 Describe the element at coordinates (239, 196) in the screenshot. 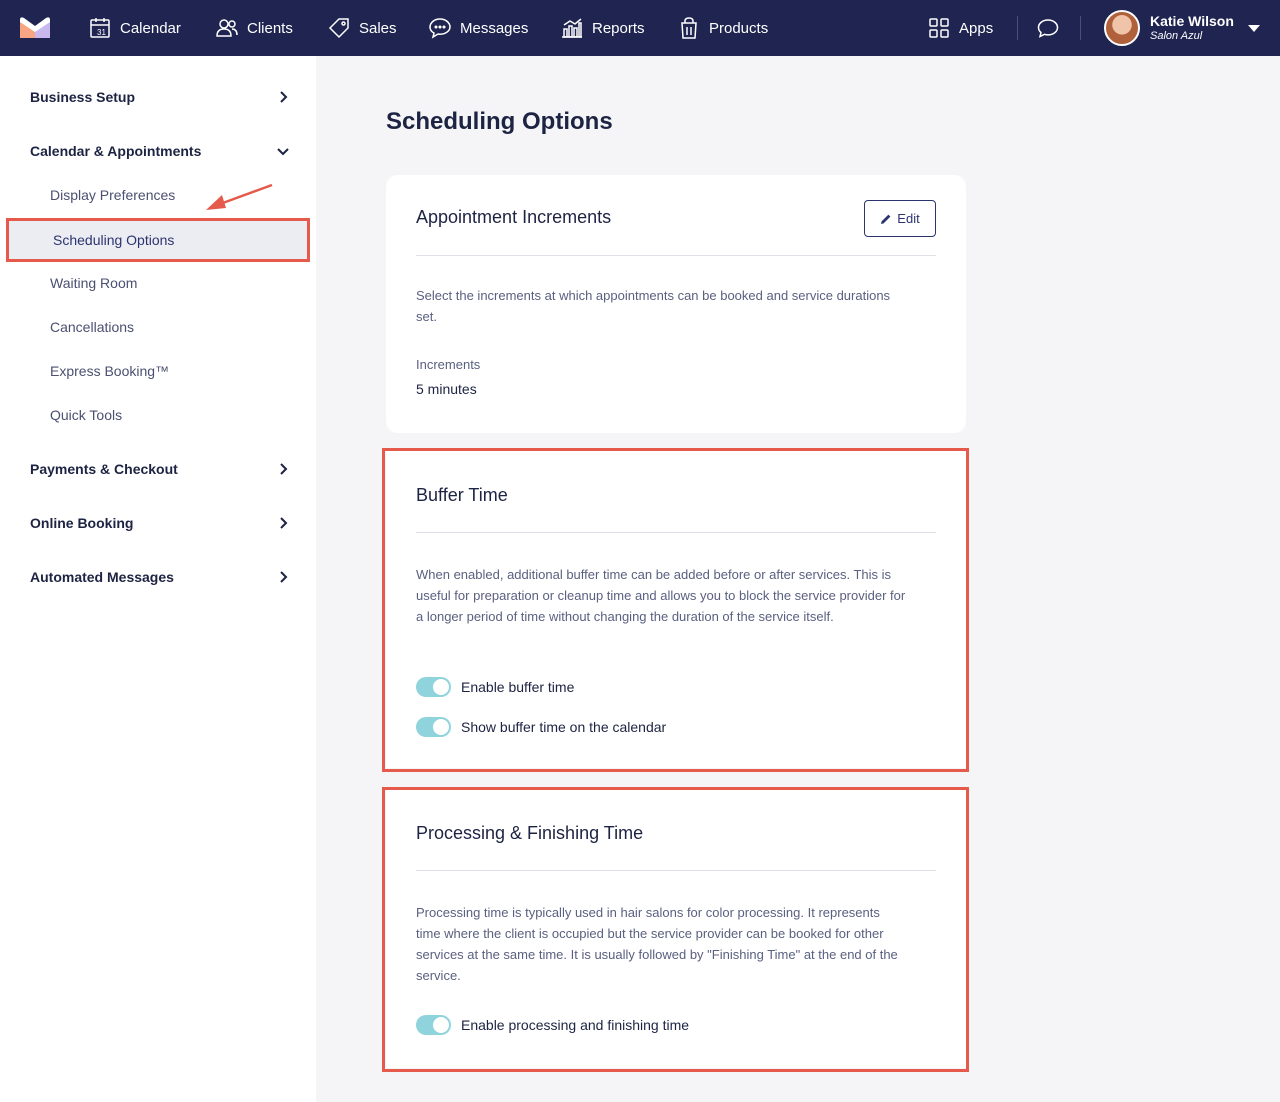

I see `annotation-arrow` at that location.